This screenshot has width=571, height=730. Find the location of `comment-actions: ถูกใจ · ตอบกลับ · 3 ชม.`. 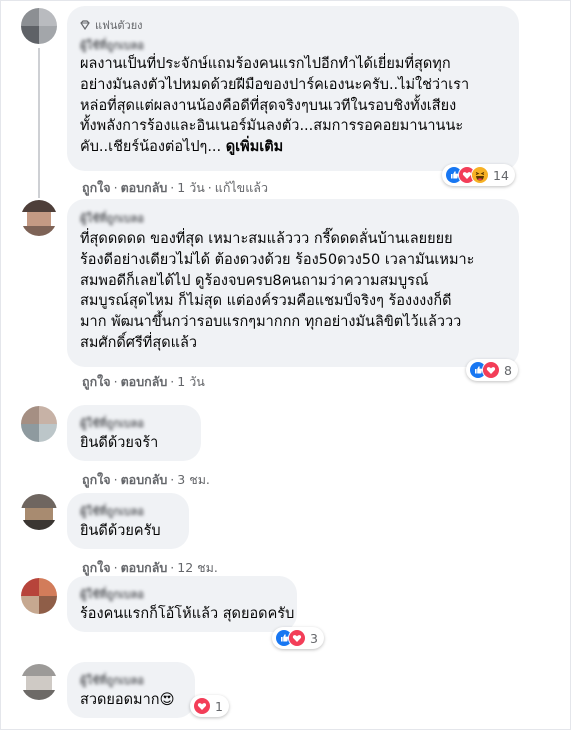

comment-actions: ถูกใจ · ตอบกลับ · 3 ชม. is located at coordinates (146, 479).